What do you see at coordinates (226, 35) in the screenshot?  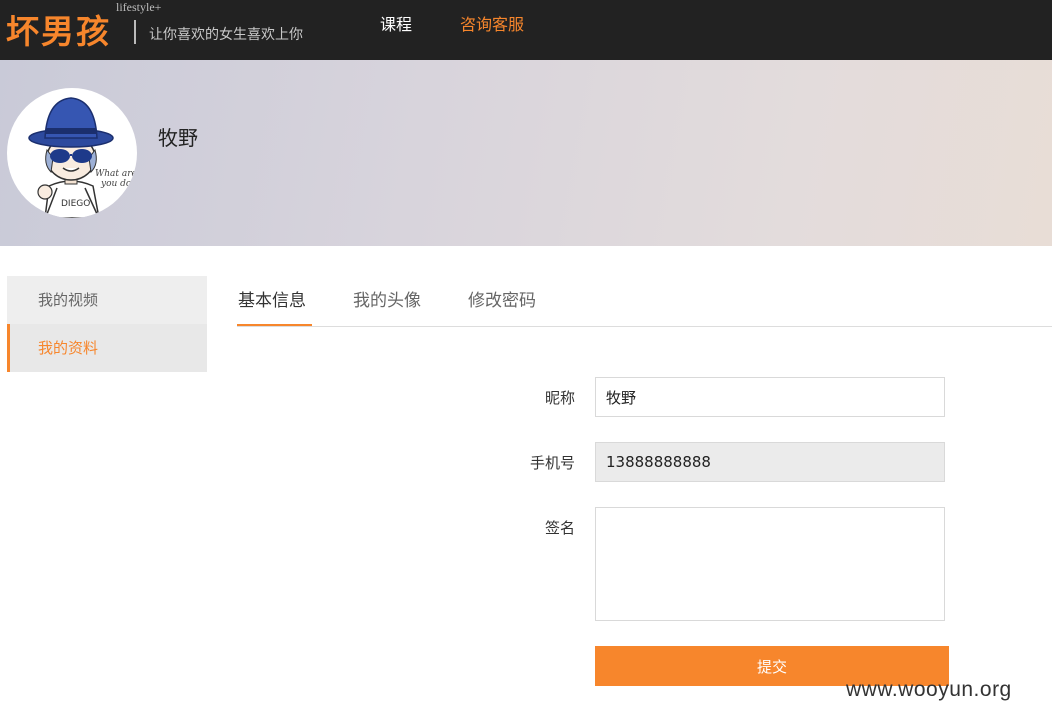 I see `site-slogan: 让你喜欢的女生喜欢上你` at bounding box center [226, 35].